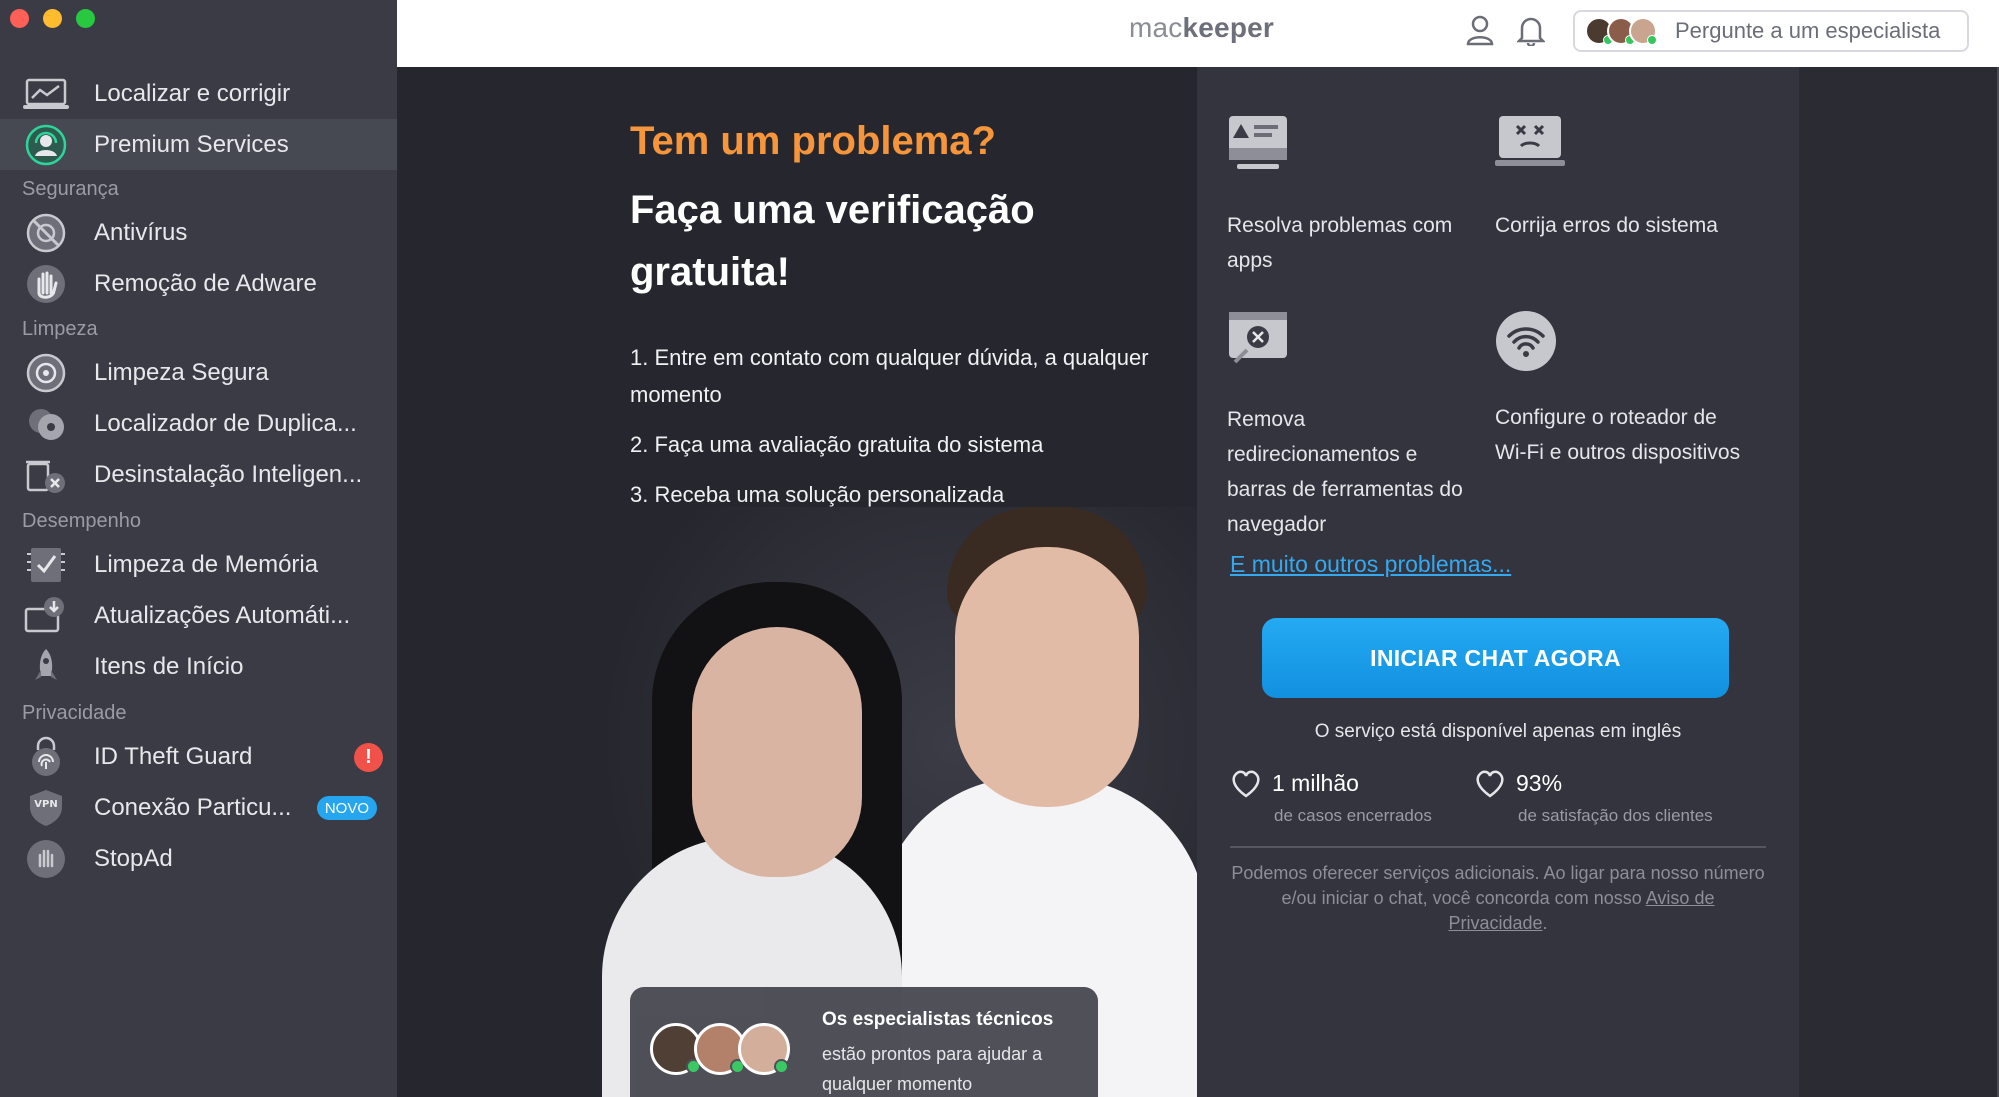 This screenshot has height=1097, width=1999. Describe the element at coordinates (1315, 783) in the screenshot. I see `stat-value: 1 milhão` at that location.